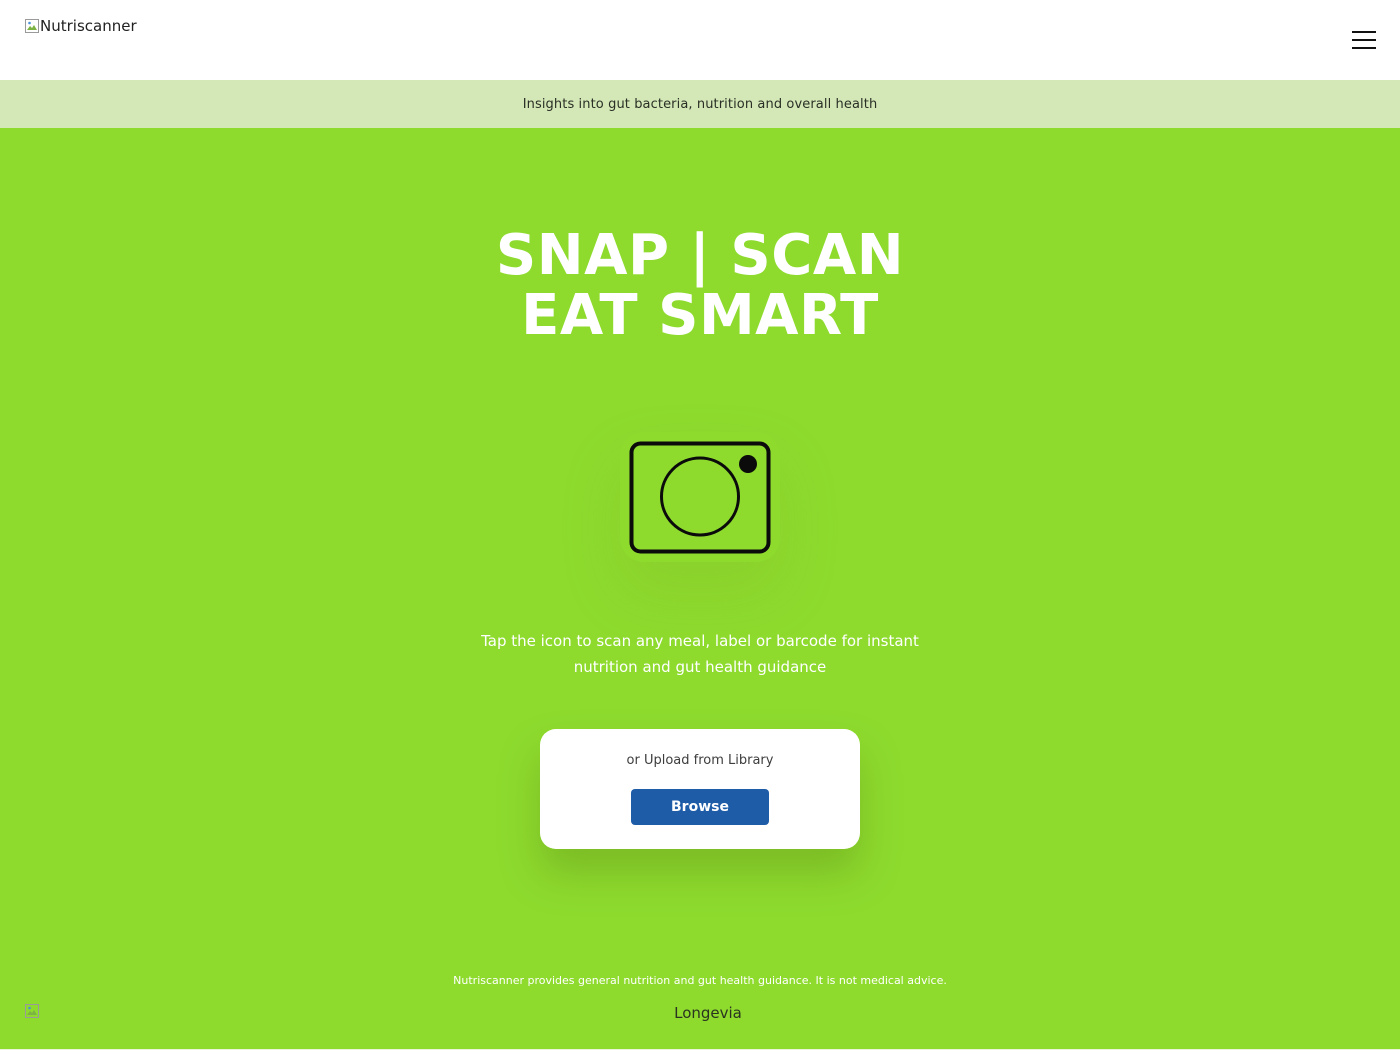  Describe the element at coordinates (1364, 40) in the screenshot. I see `menu-button` at that location.